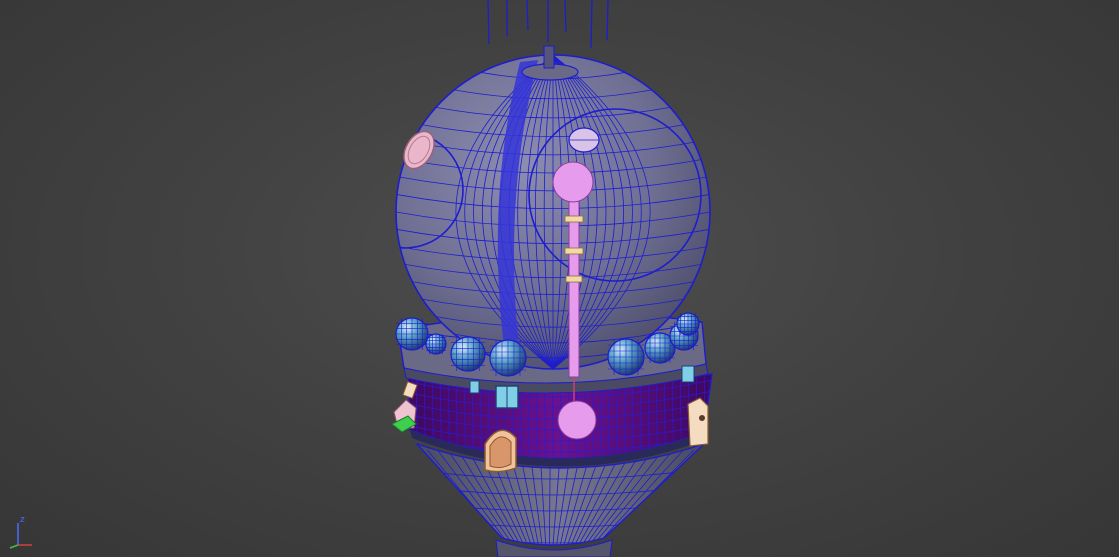 This screenshot has height=557, width=1119. Describe the element at coordinates (548, 24) in the screenshot. I see `suspension-wires` at that location.